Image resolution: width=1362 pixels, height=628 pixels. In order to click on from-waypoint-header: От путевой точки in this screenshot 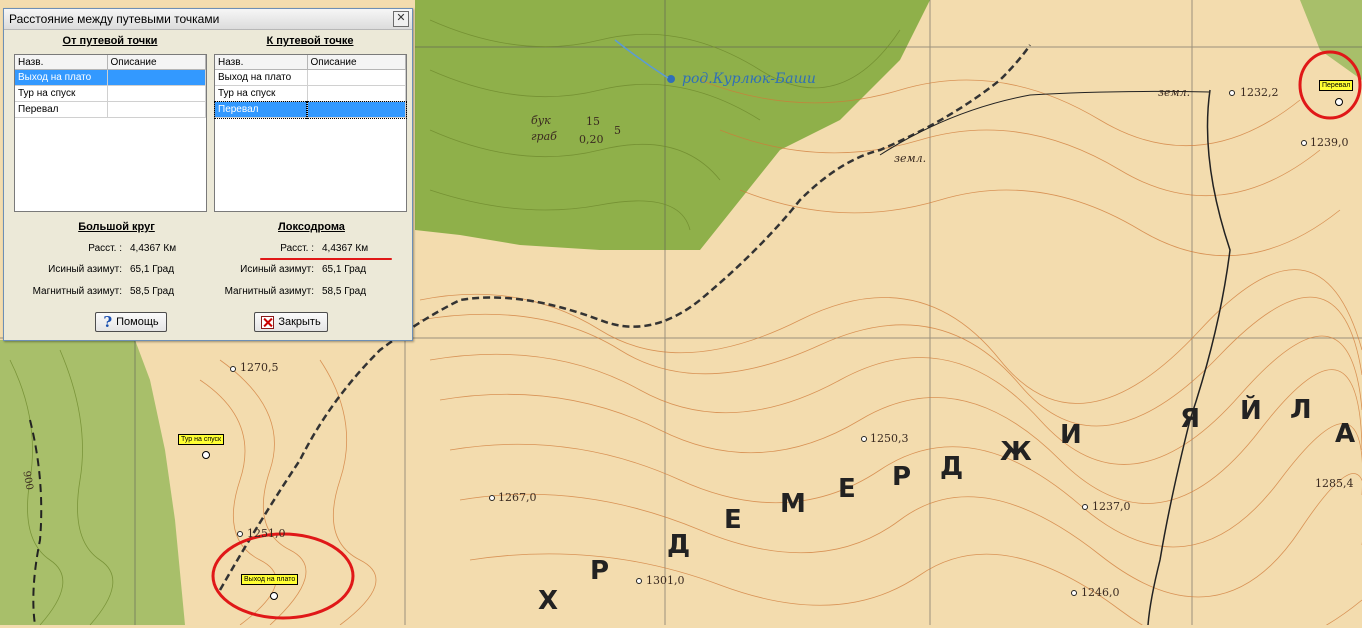, I will do `click(110, 41)`.